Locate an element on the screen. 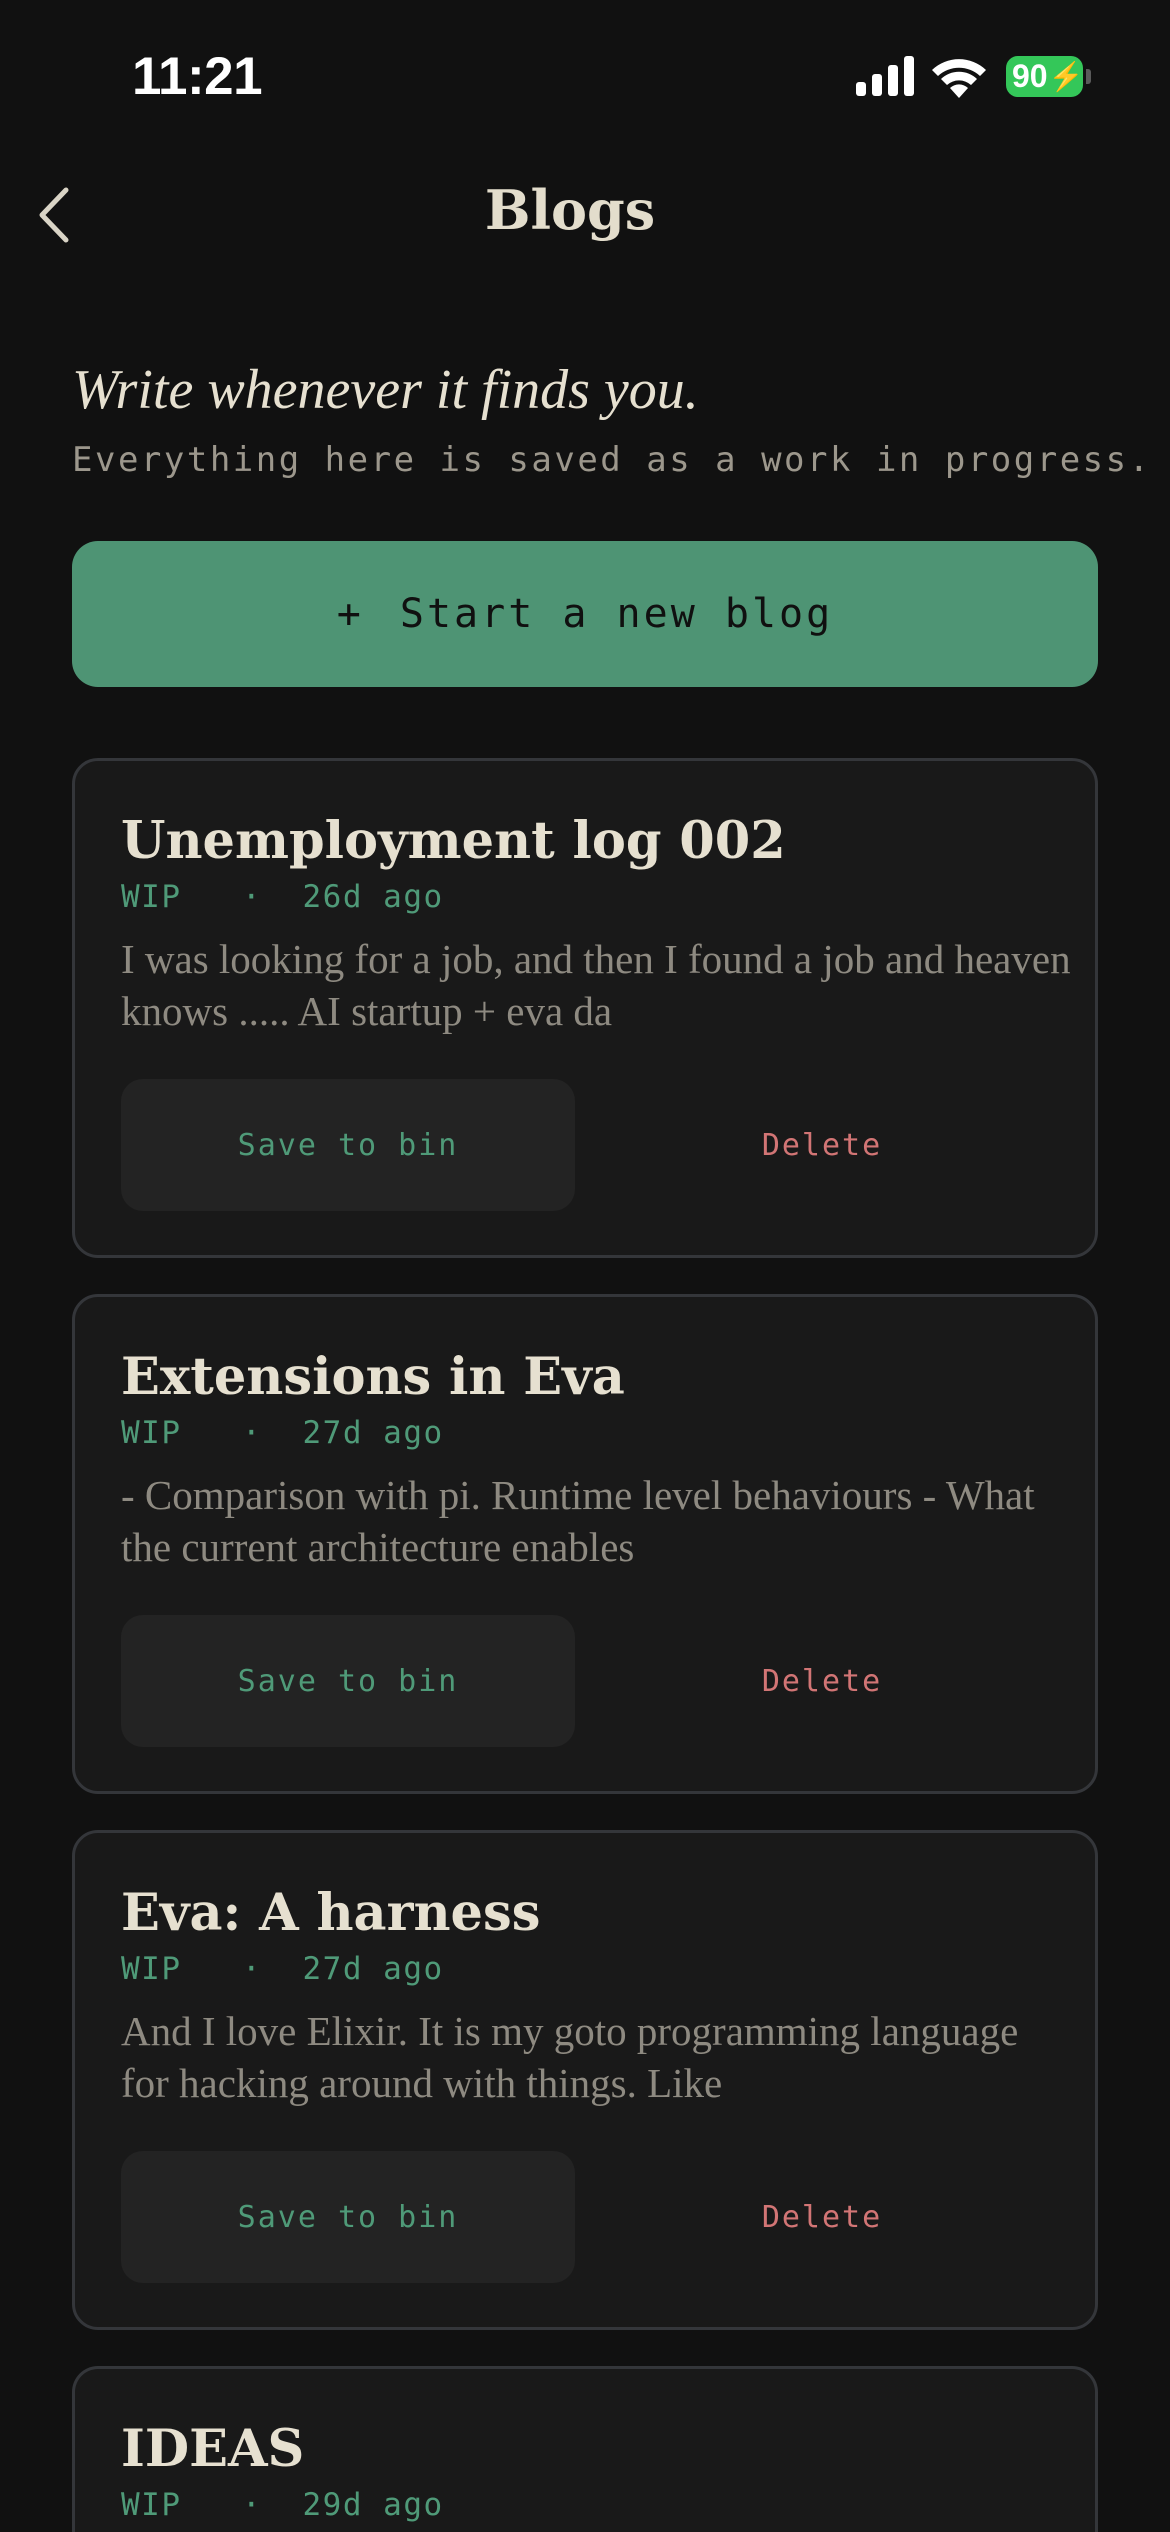  battery-level: 90 is located at coordinates (1030, 76).